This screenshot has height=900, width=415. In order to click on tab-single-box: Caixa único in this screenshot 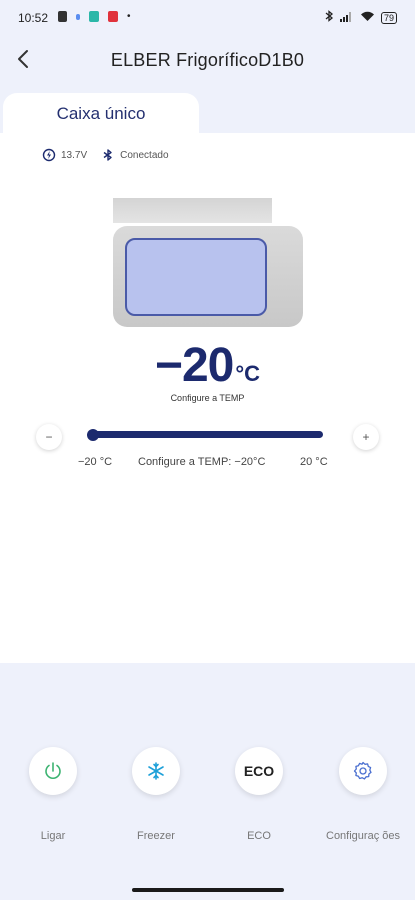, I will do `click(101, 114)`.